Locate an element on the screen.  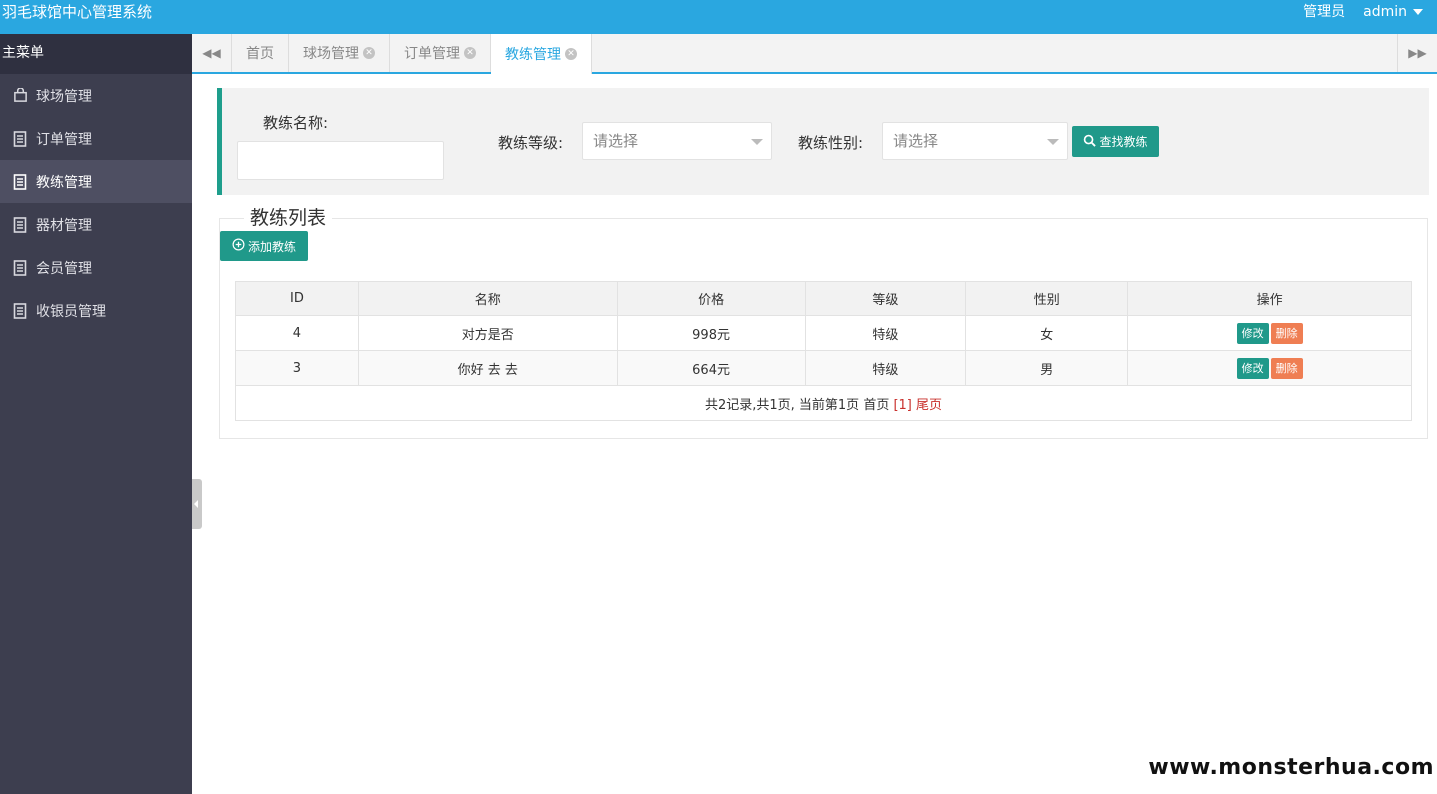
user-menu: admin is located at coordinates (1393, 12).